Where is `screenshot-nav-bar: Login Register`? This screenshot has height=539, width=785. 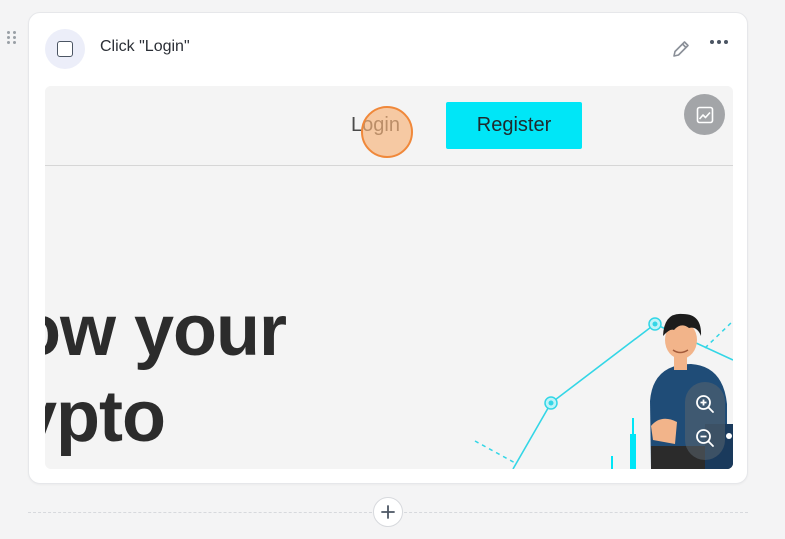 screenshot-nav-bar: Login Register is located at coordinates (389, 126).